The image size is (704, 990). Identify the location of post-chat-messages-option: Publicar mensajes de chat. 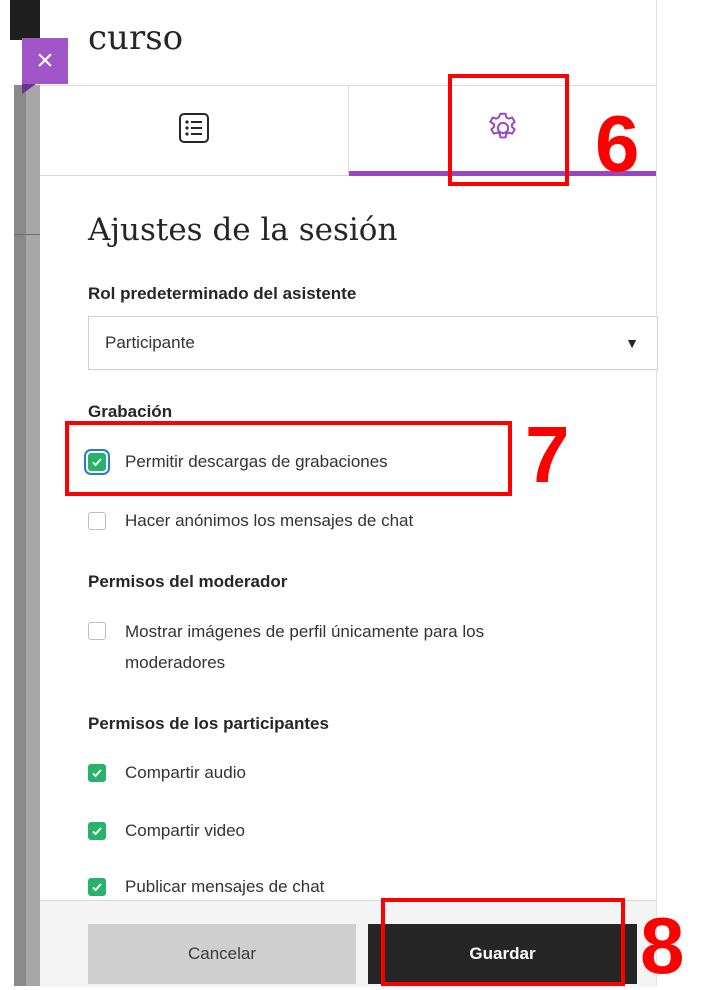
(206, 888).